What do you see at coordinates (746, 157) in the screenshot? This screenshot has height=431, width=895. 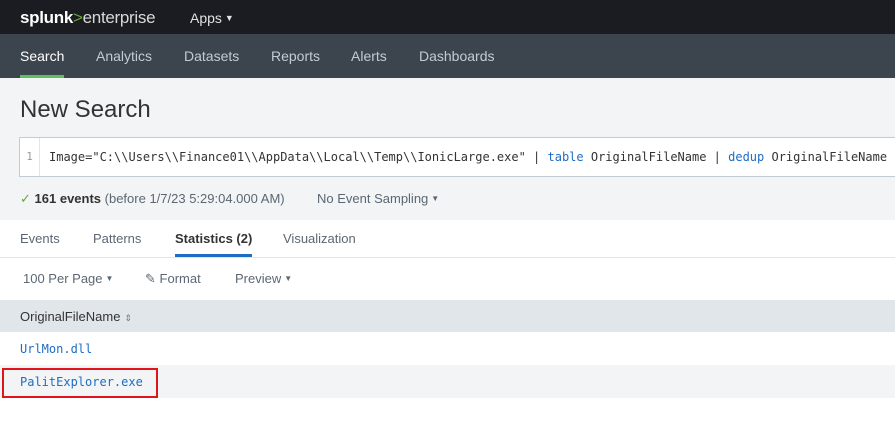 I see `query-keyword-dedup: dedup` at bounding box center [746, 157].